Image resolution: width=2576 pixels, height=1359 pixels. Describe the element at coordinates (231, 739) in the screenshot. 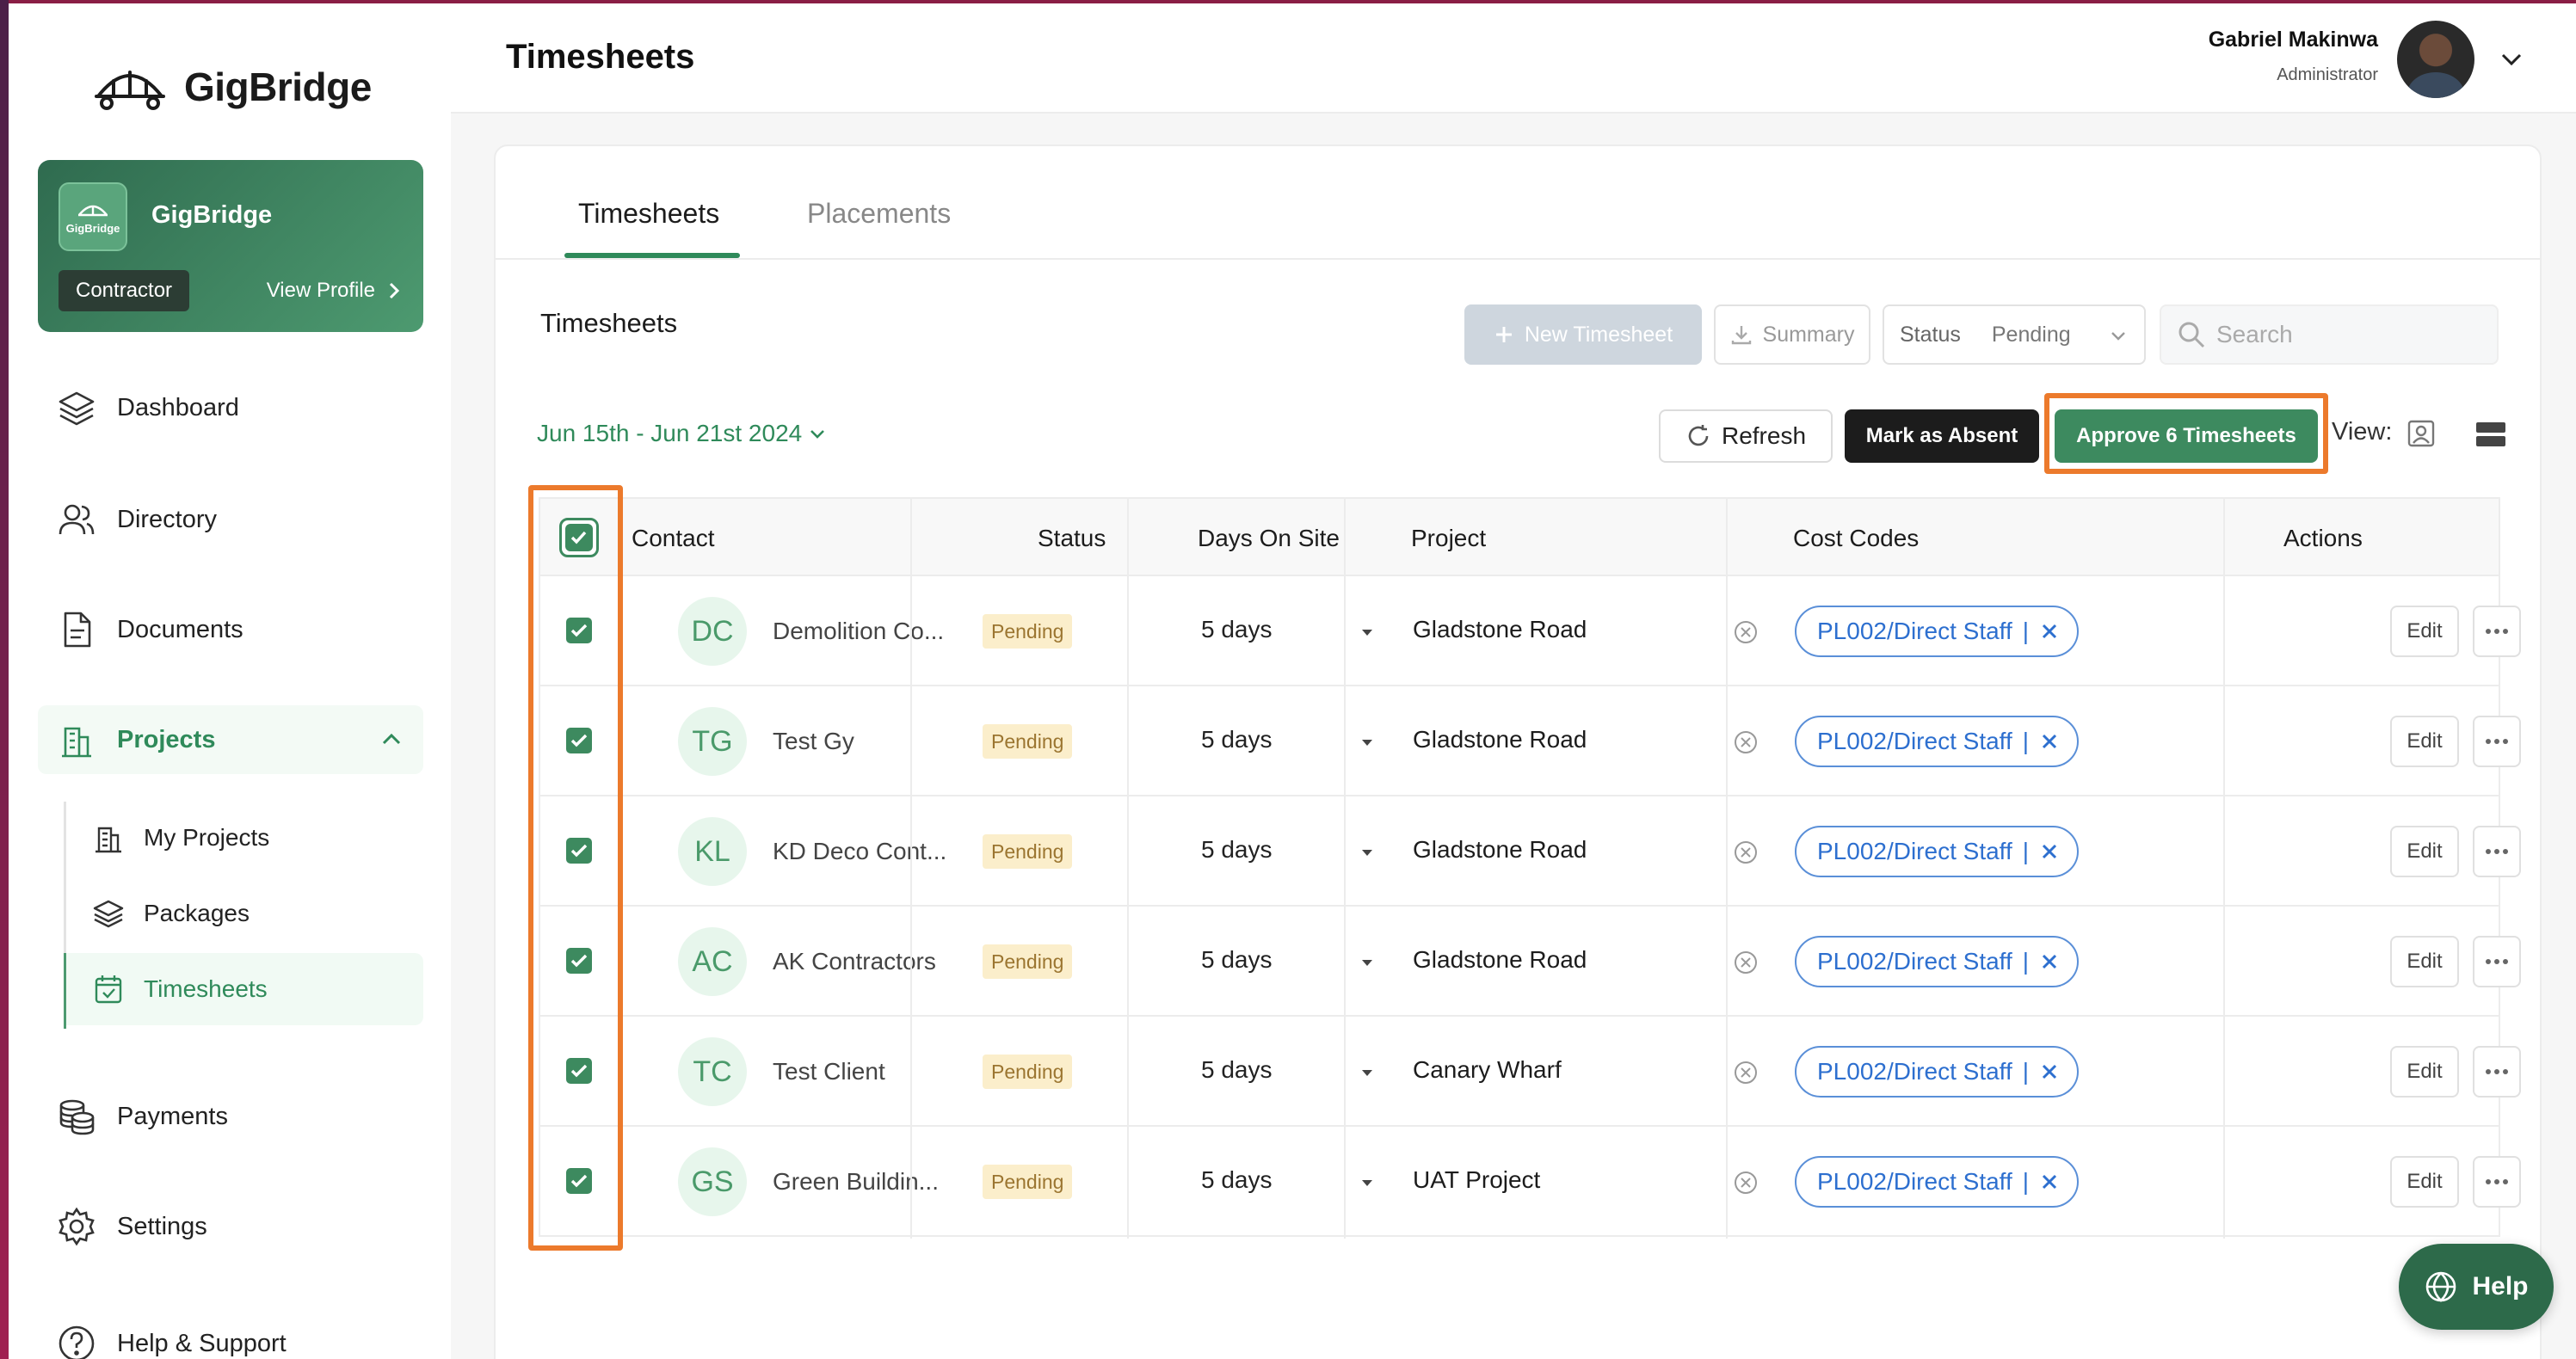

I see `nav-projects: Projects` at that location.